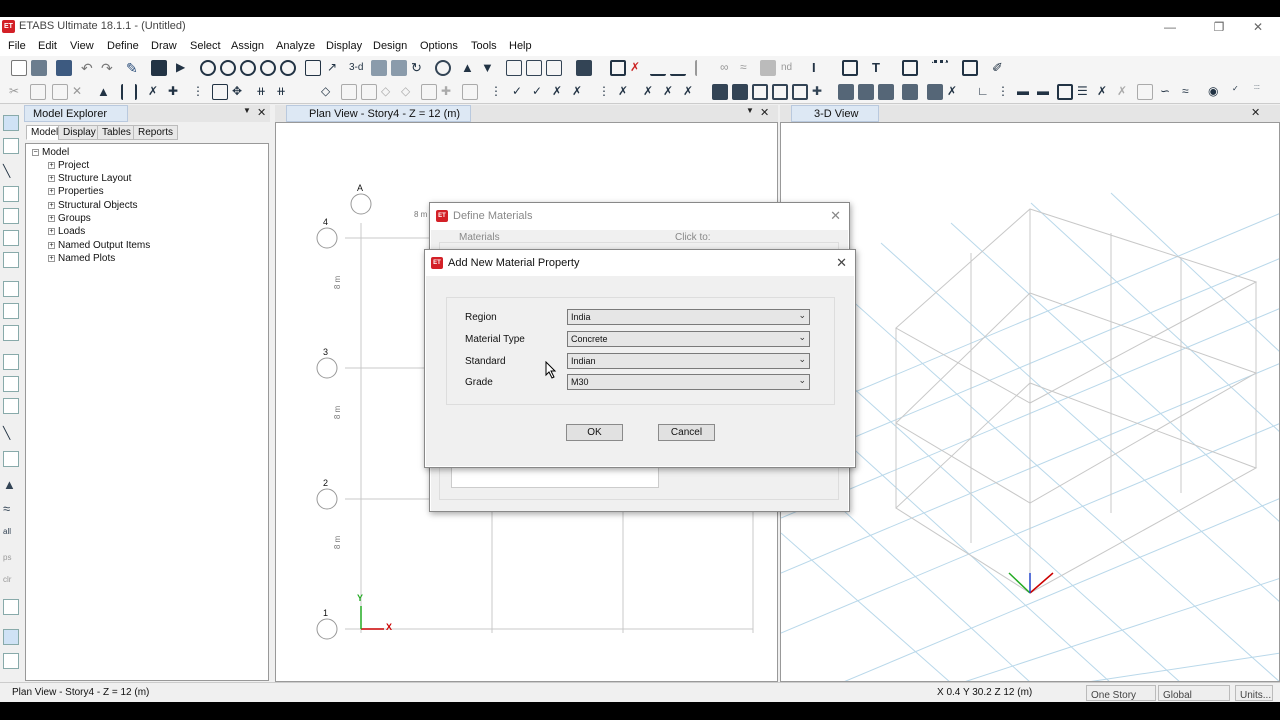 Image resolution: width=1280 pixels, height=720 pixels. I want to click on draw-rebar-icon: ✓, so click(1240, 92).